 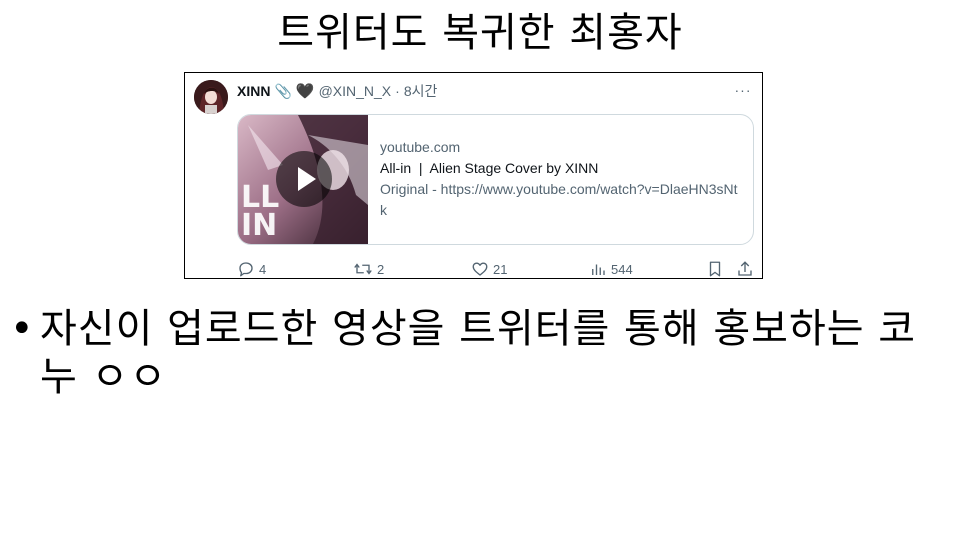 I want to click on like-count: 21, so click(x=500, y=269).